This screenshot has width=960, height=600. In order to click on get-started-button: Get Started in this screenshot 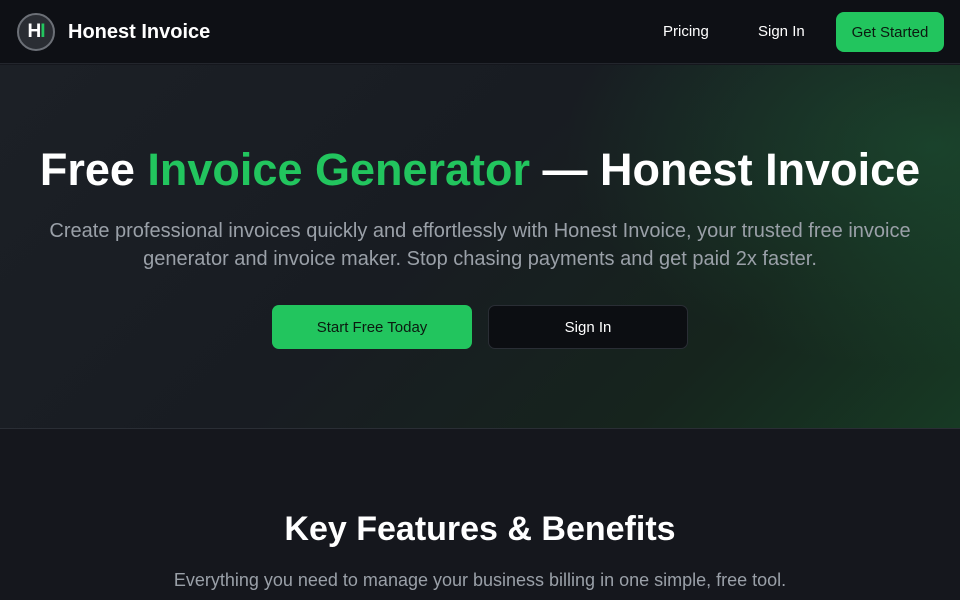, I will do `click(890, 32)`.